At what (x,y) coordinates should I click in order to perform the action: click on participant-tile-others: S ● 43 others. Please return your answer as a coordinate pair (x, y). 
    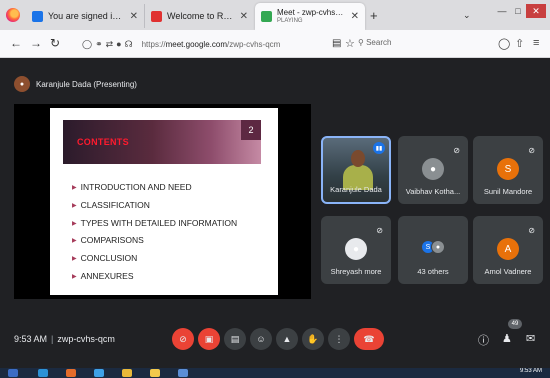
    Looking at the image, I should click on (433, 250).